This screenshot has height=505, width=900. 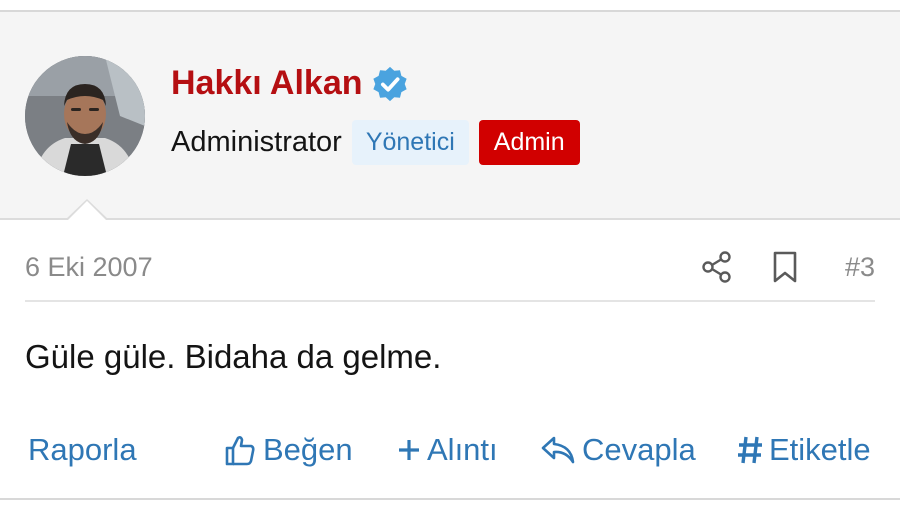 I want to click on avatar-photo, so click(x=85, y=116).